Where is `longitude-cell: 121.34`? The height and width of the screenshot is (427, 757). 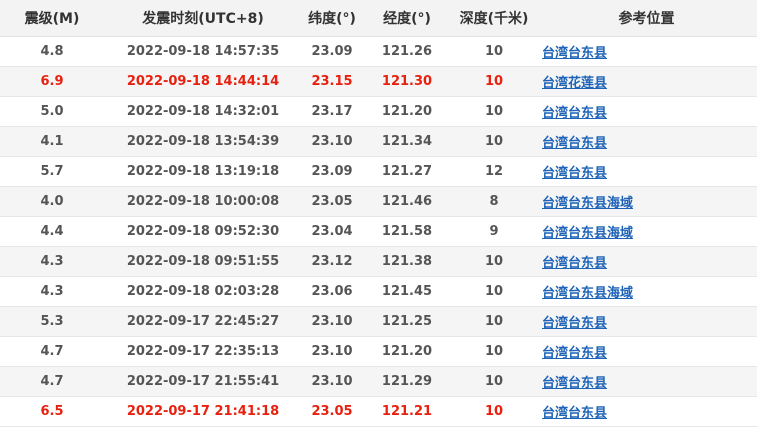
longitude-cell: 121.34 is located at coordinates (407, 141).